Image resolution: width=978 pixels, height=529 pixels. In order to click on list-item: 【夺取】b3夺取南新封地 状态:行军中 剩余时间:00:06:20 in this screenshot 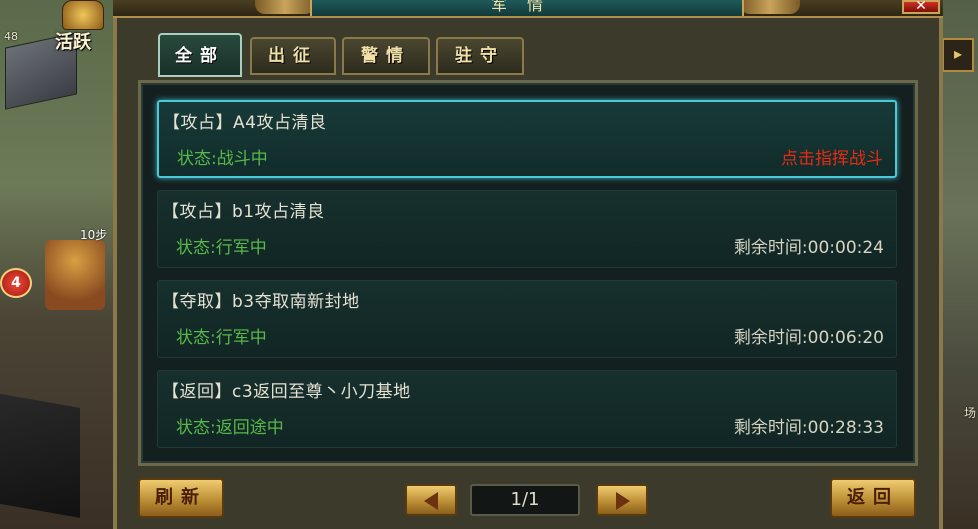, I will do `click(527, 319)`.